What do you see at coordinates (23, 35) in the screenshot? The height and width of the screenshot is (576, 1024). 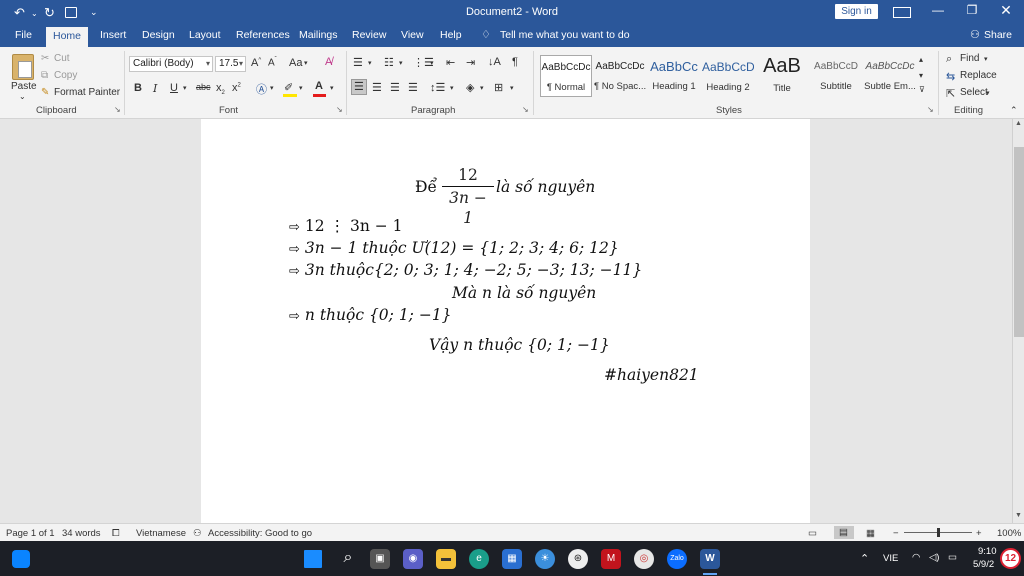 I see `tab-file: File` at bounding box center [23, 35].